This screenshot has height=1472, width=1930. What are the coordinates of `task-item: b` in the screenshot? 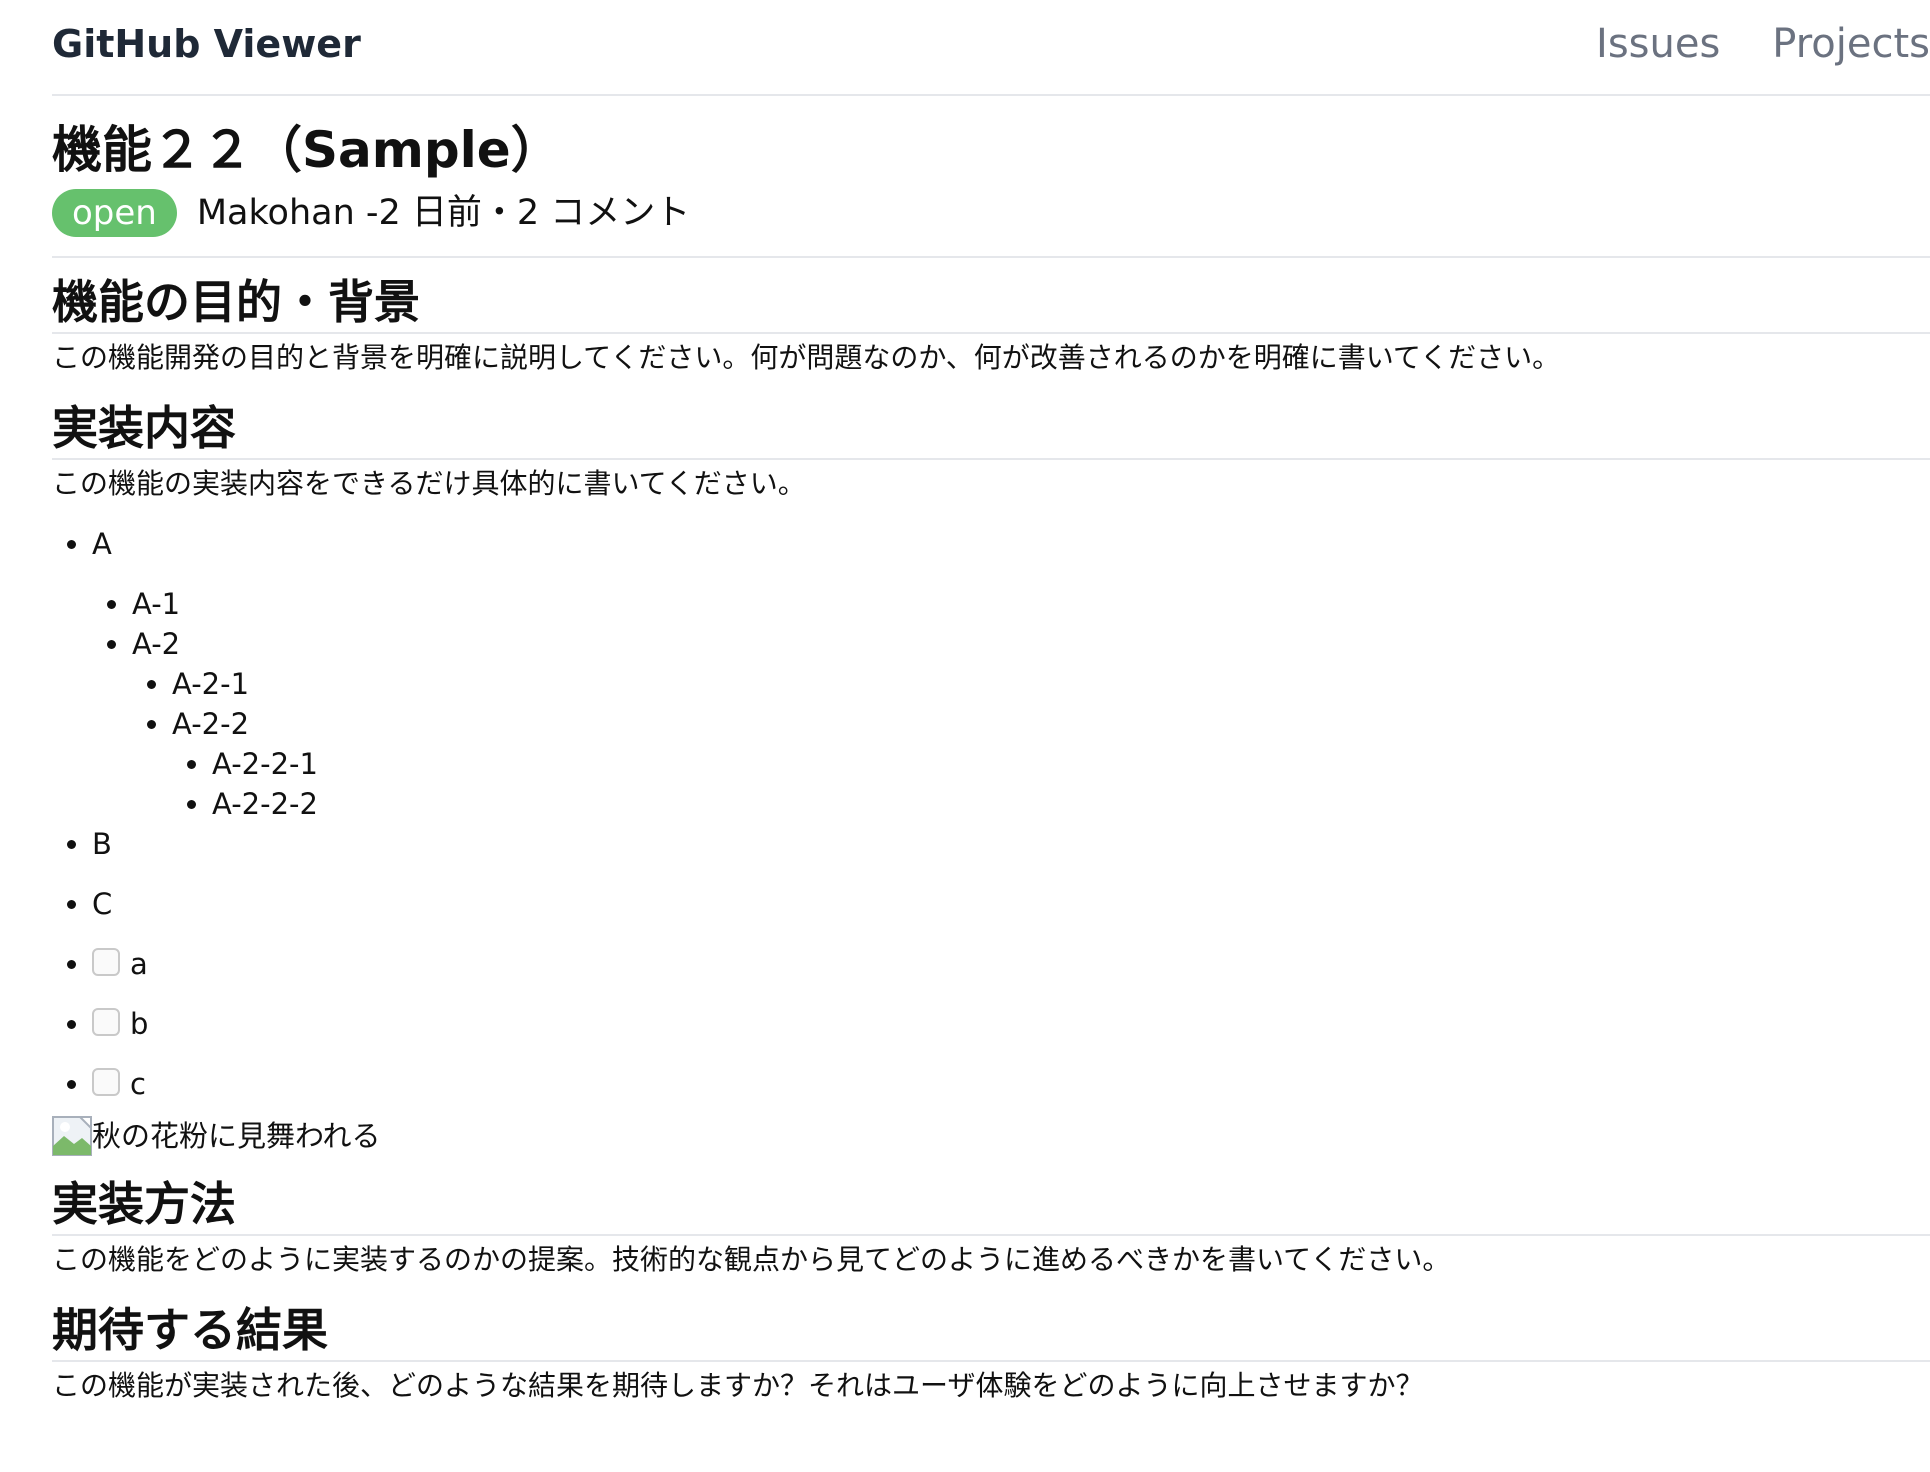 It's located at (1011, 1024).